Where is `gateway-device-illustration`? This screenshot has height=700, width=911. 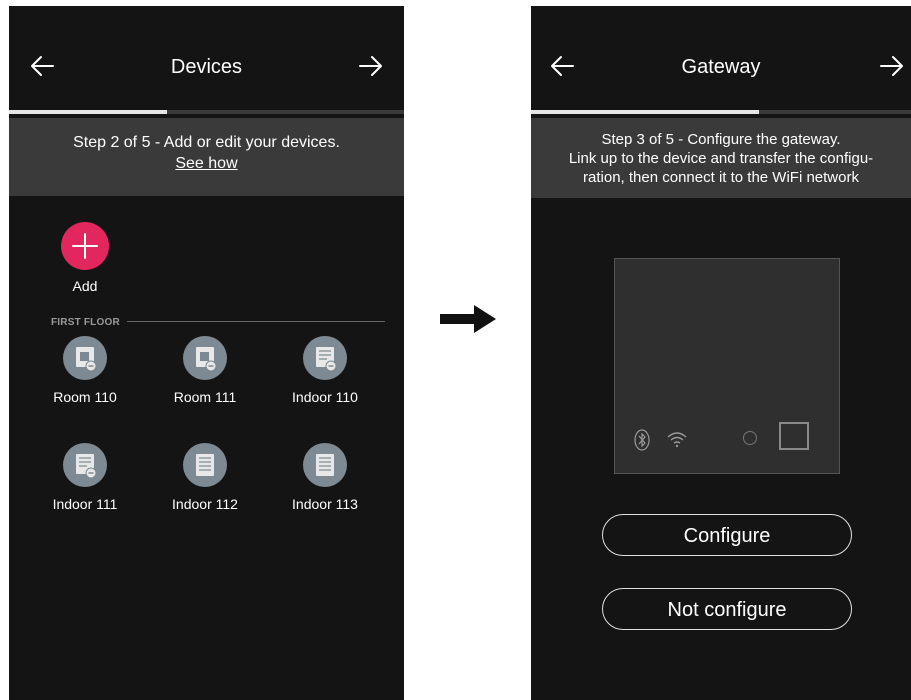 gateway-device-illustration is located at coordinates (727, 366).